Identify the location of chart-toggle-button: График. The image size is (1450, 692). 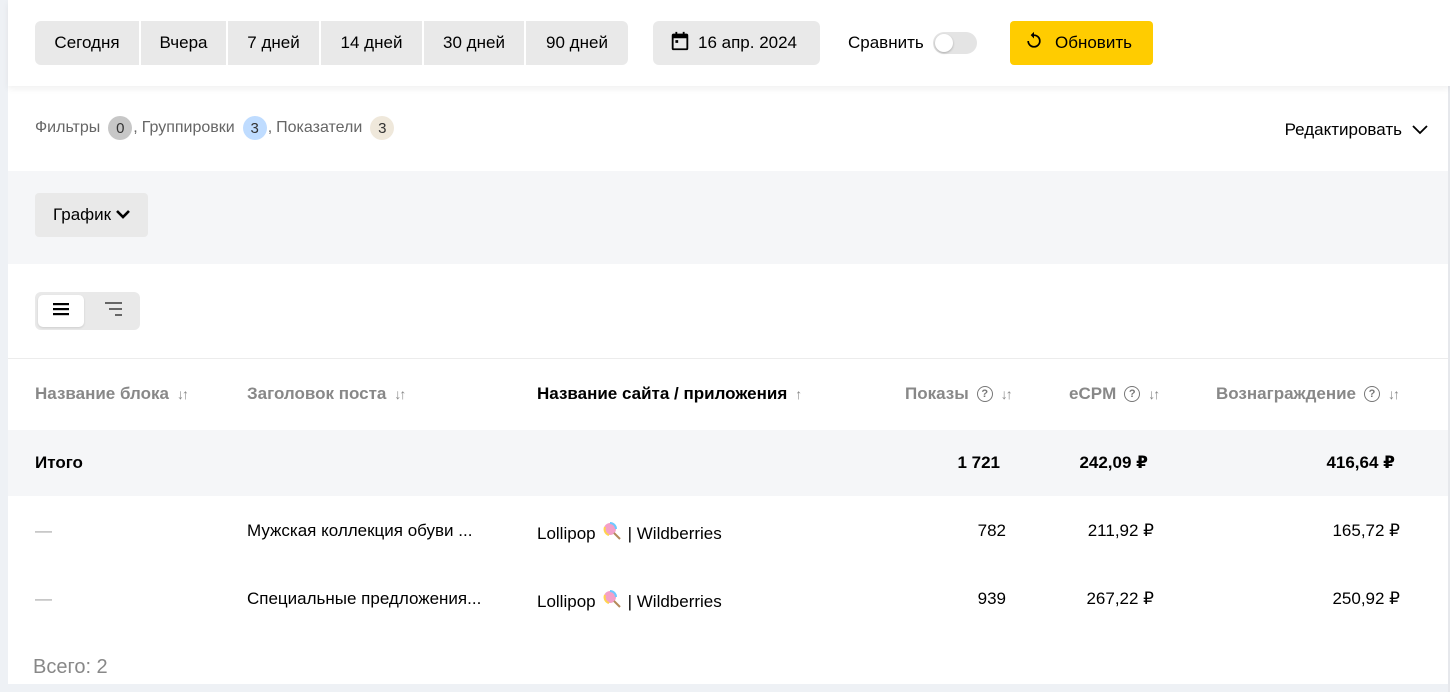
(91, 215).